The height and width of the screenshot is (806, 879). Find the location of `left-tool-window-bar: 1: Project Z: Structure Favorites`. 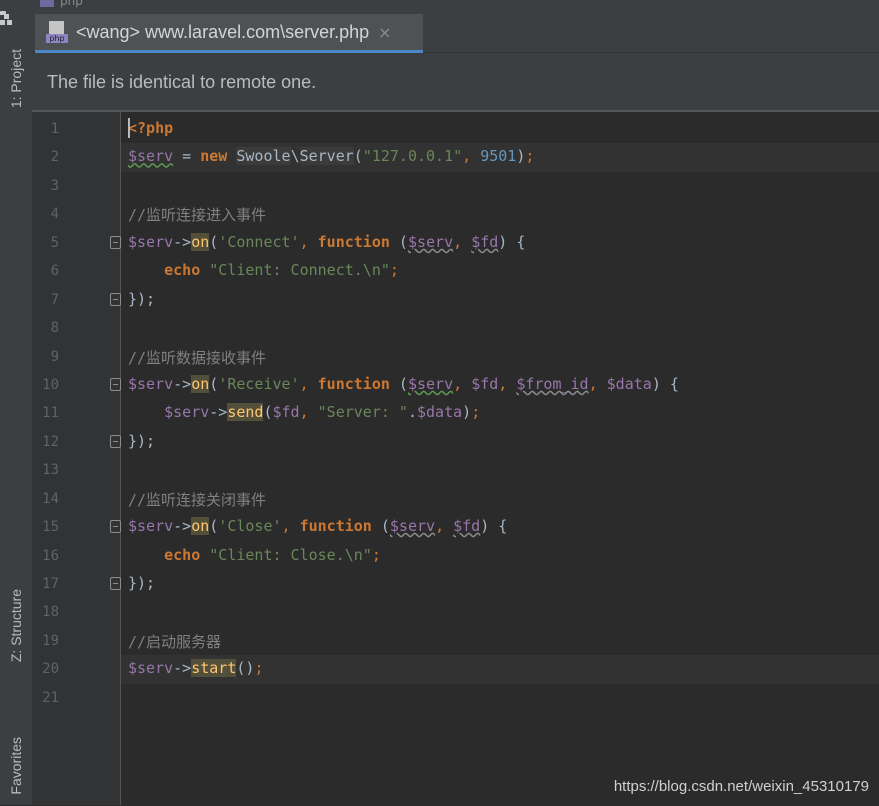

left-tool-window-bar: 1: Project Z: Structure Favorites is located at coordinates (16, 409).